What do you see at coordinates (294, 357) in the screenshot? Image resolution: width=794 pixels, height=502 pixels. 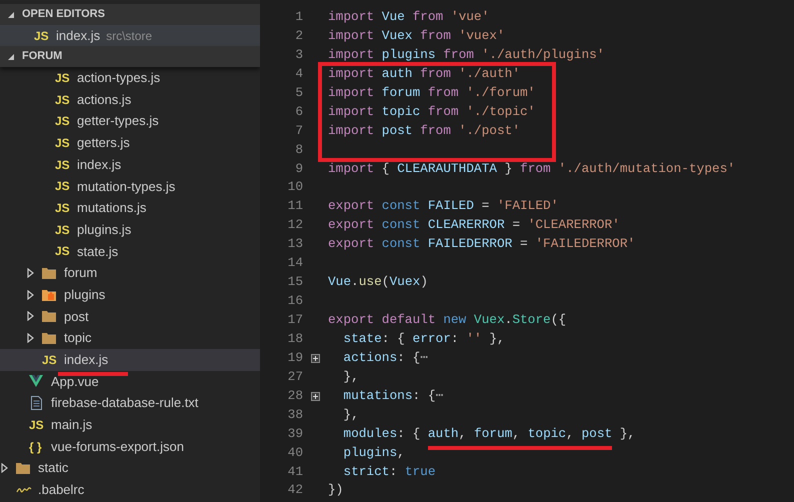 I see `line-number: 19` at bounding box center [294, 357].